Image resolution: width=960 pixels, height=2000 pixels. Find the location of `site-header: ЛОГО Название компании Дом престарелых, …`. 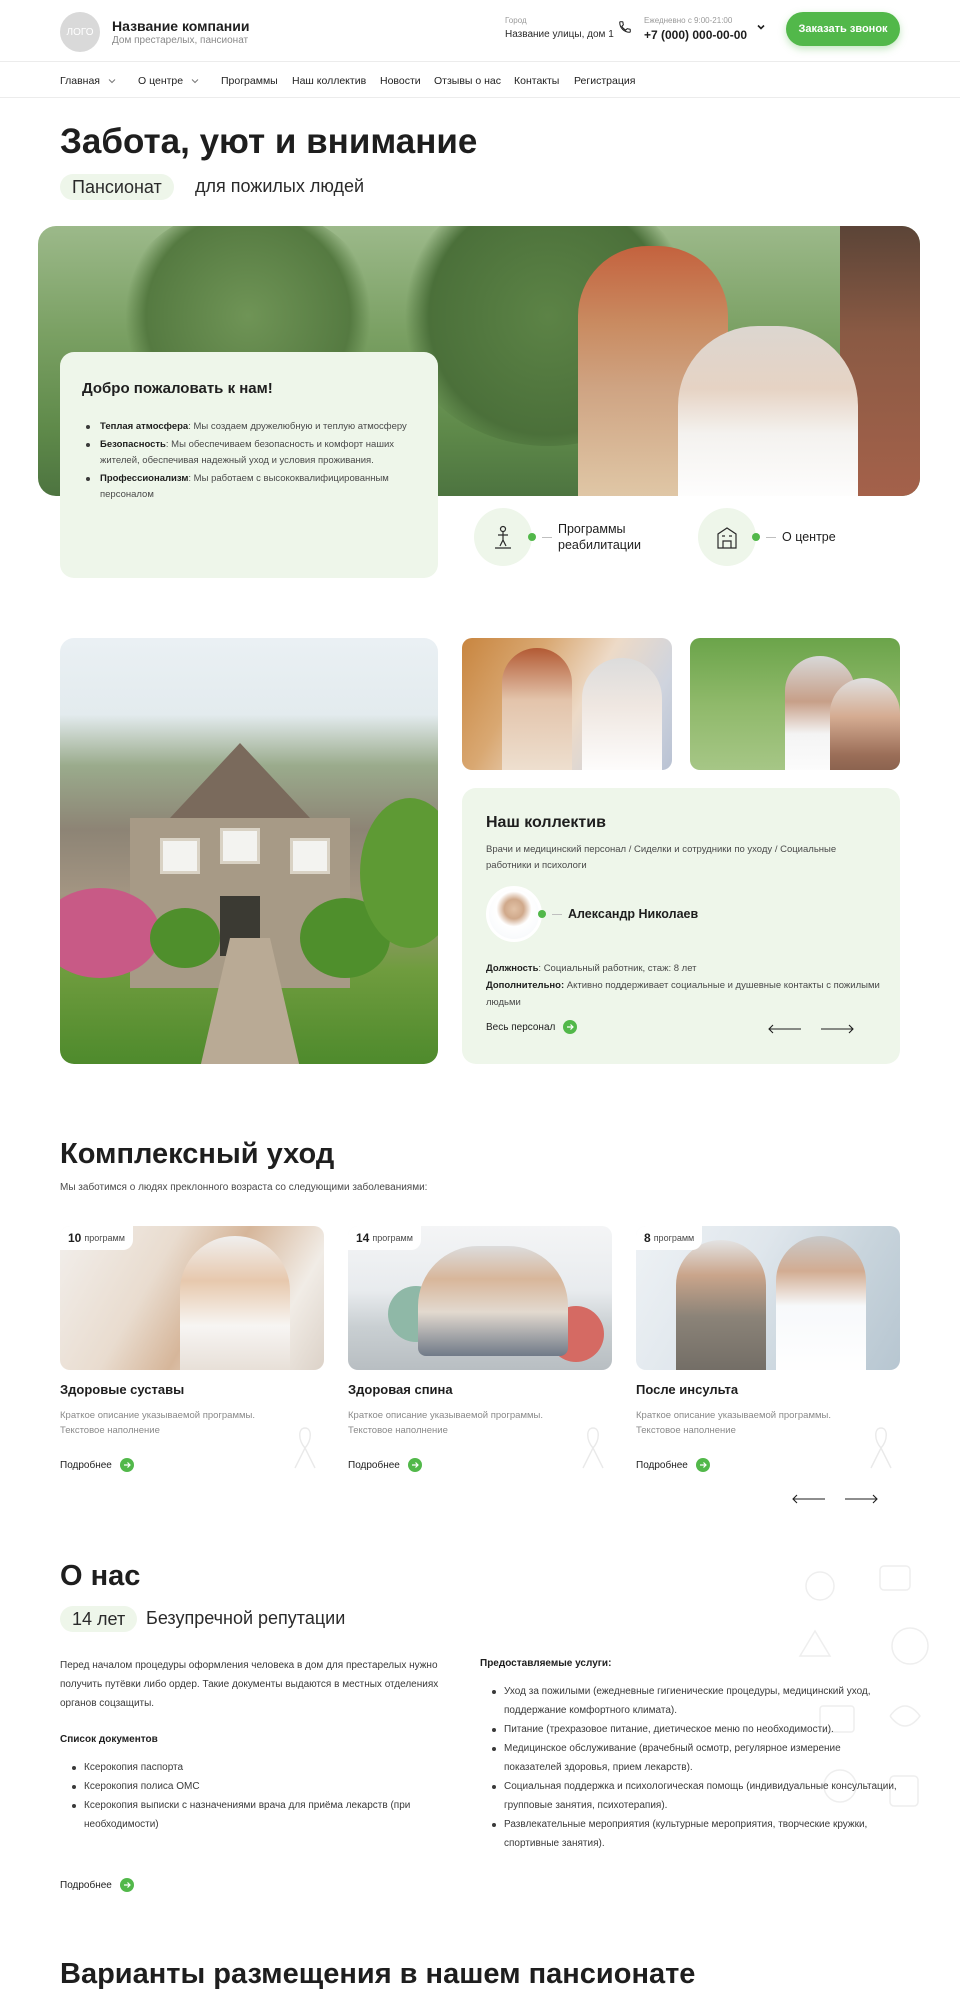

site-header: ЛОГО Название компании Дом престарелых, … is located at coordinates (480, 31).